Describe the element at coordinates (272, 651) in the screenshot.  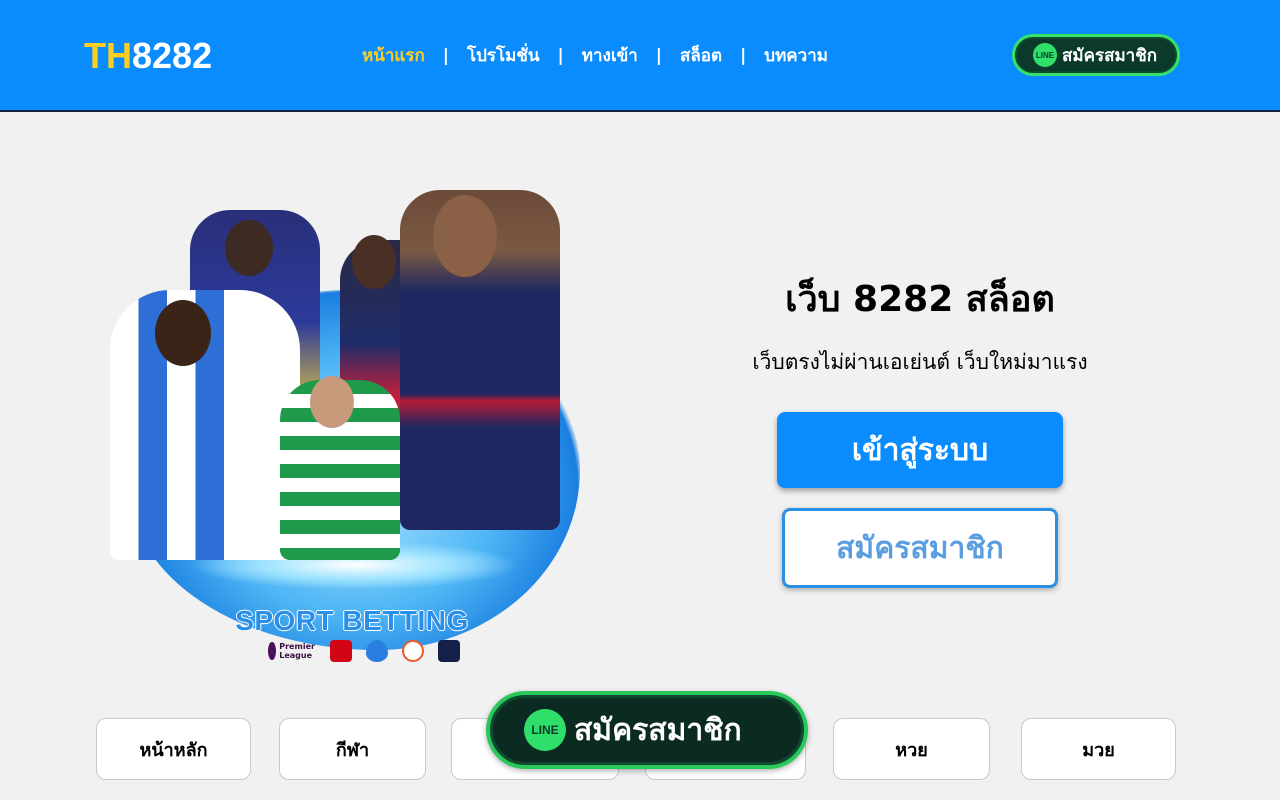
I see `premier-league-crest-icon` at that location.